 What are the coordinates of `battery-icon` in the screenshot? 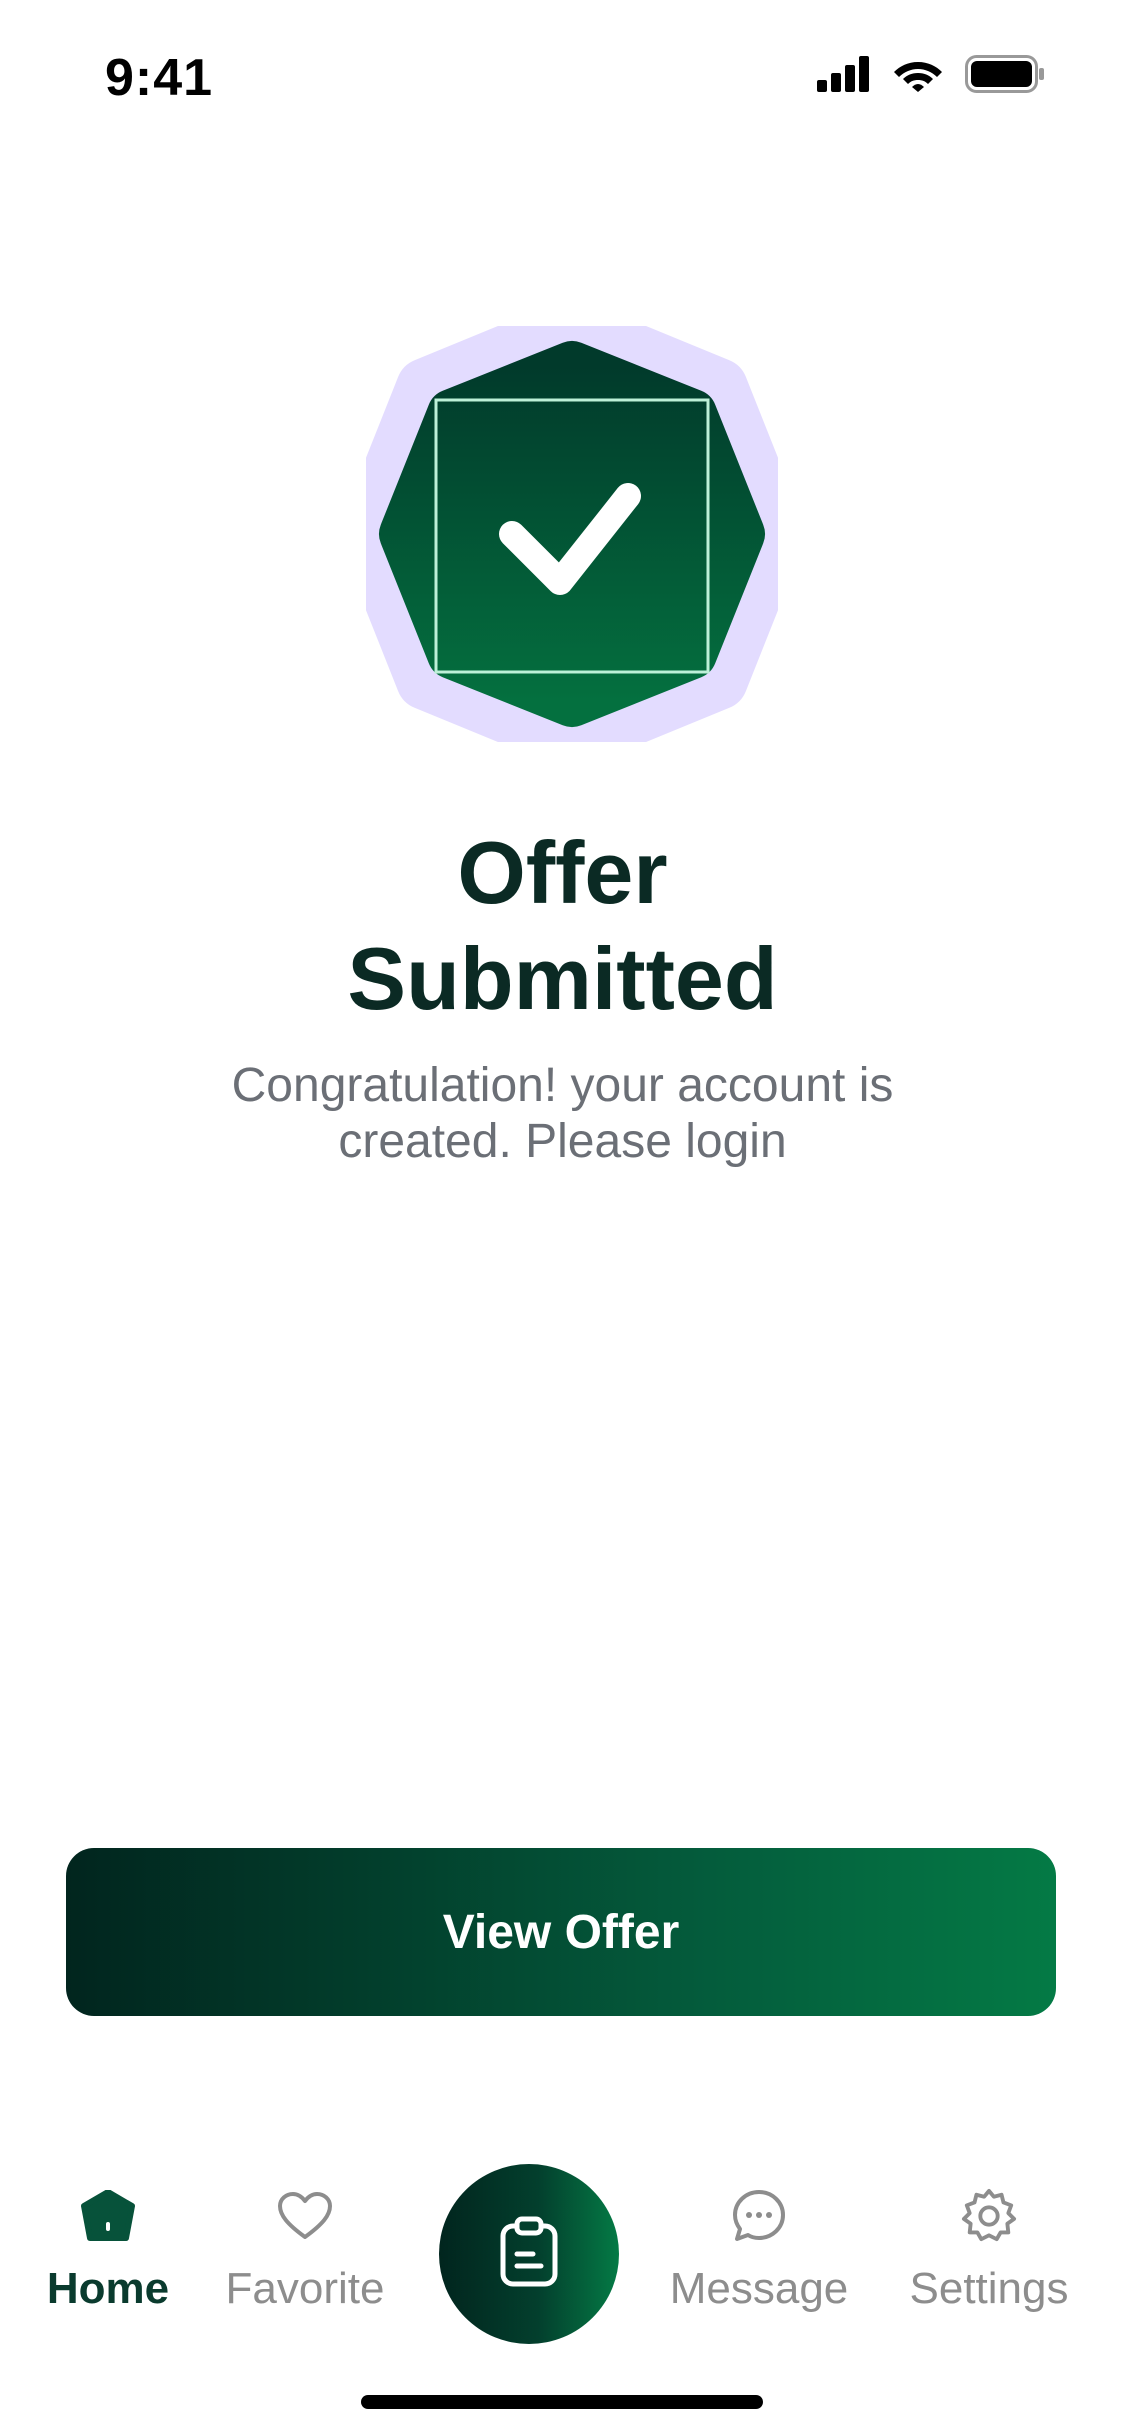 It's located at (1005, 76).